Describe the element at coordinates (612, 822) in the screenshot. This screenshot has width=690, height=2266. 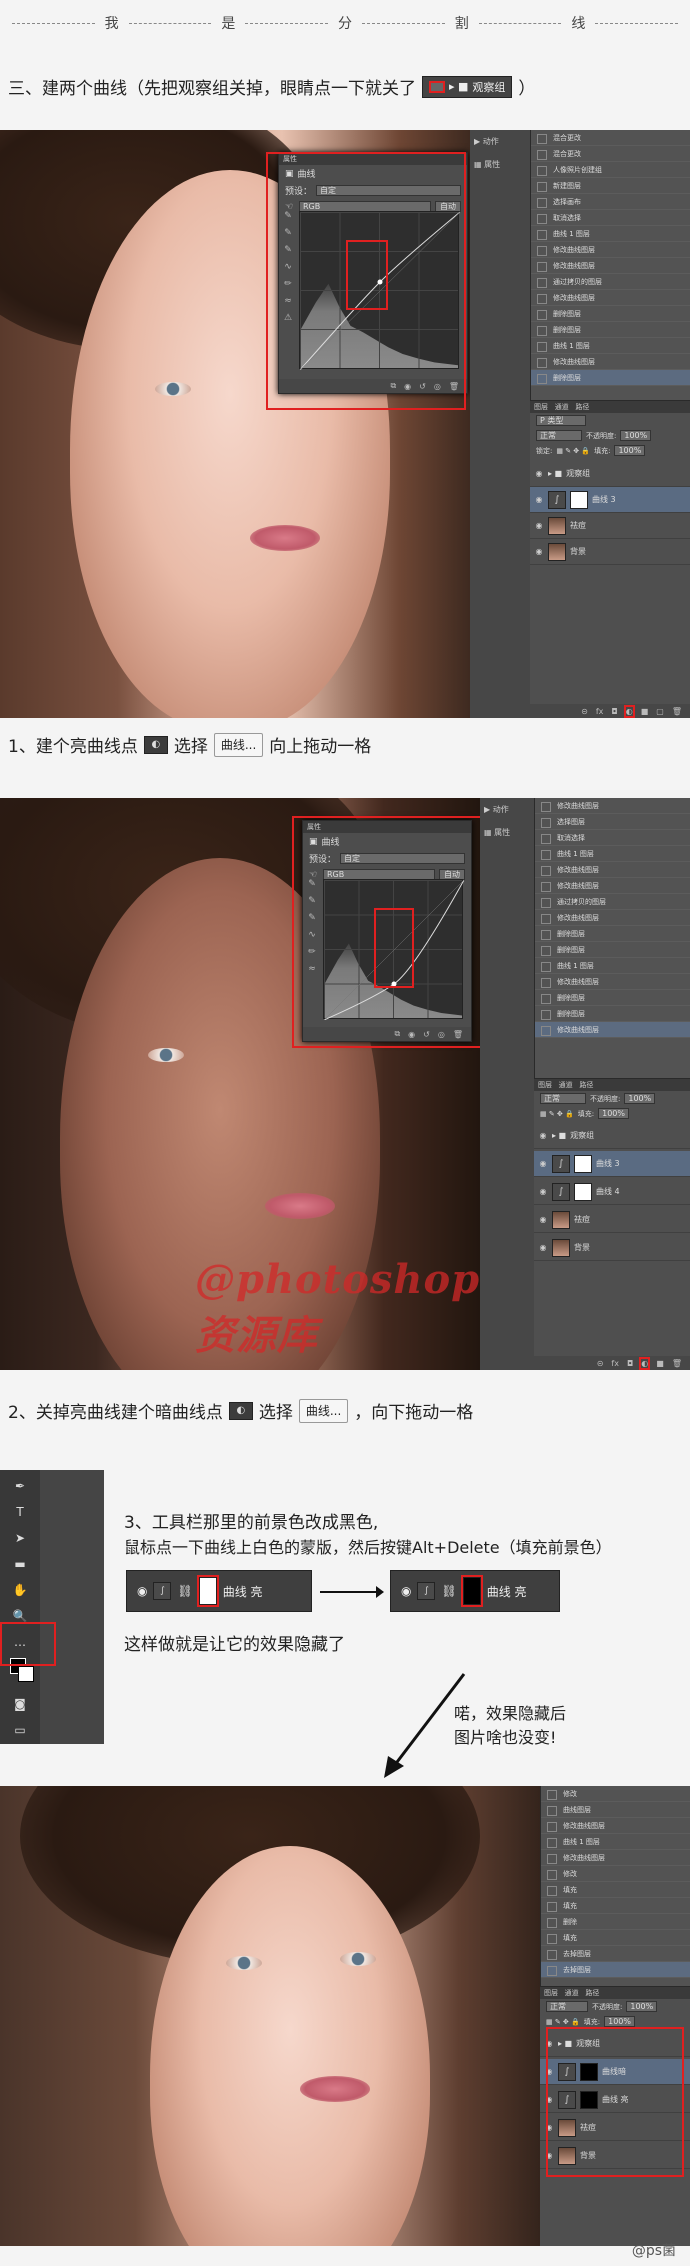
I see `history-item: 选择图层` at that location.